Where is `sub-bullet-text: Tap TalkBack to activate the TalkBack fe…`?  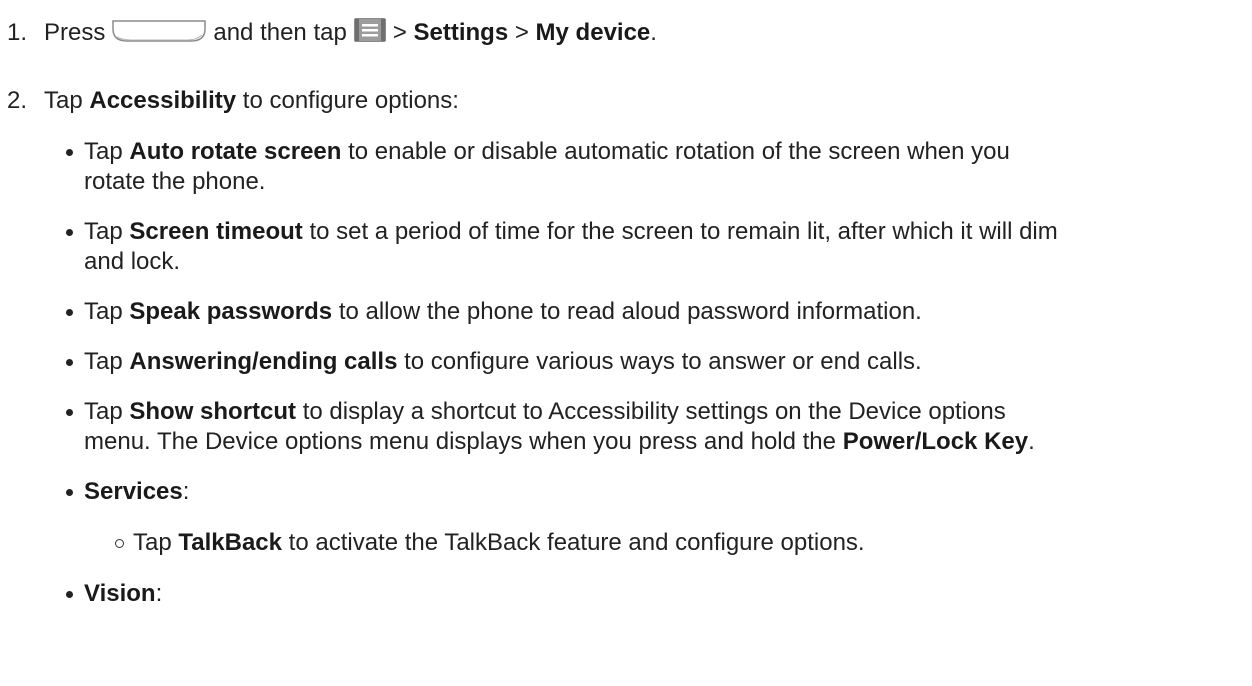 sub-bullet-text: Tap TalkBack to activate the TalkBack fe… is located at coordinates (499, 542).